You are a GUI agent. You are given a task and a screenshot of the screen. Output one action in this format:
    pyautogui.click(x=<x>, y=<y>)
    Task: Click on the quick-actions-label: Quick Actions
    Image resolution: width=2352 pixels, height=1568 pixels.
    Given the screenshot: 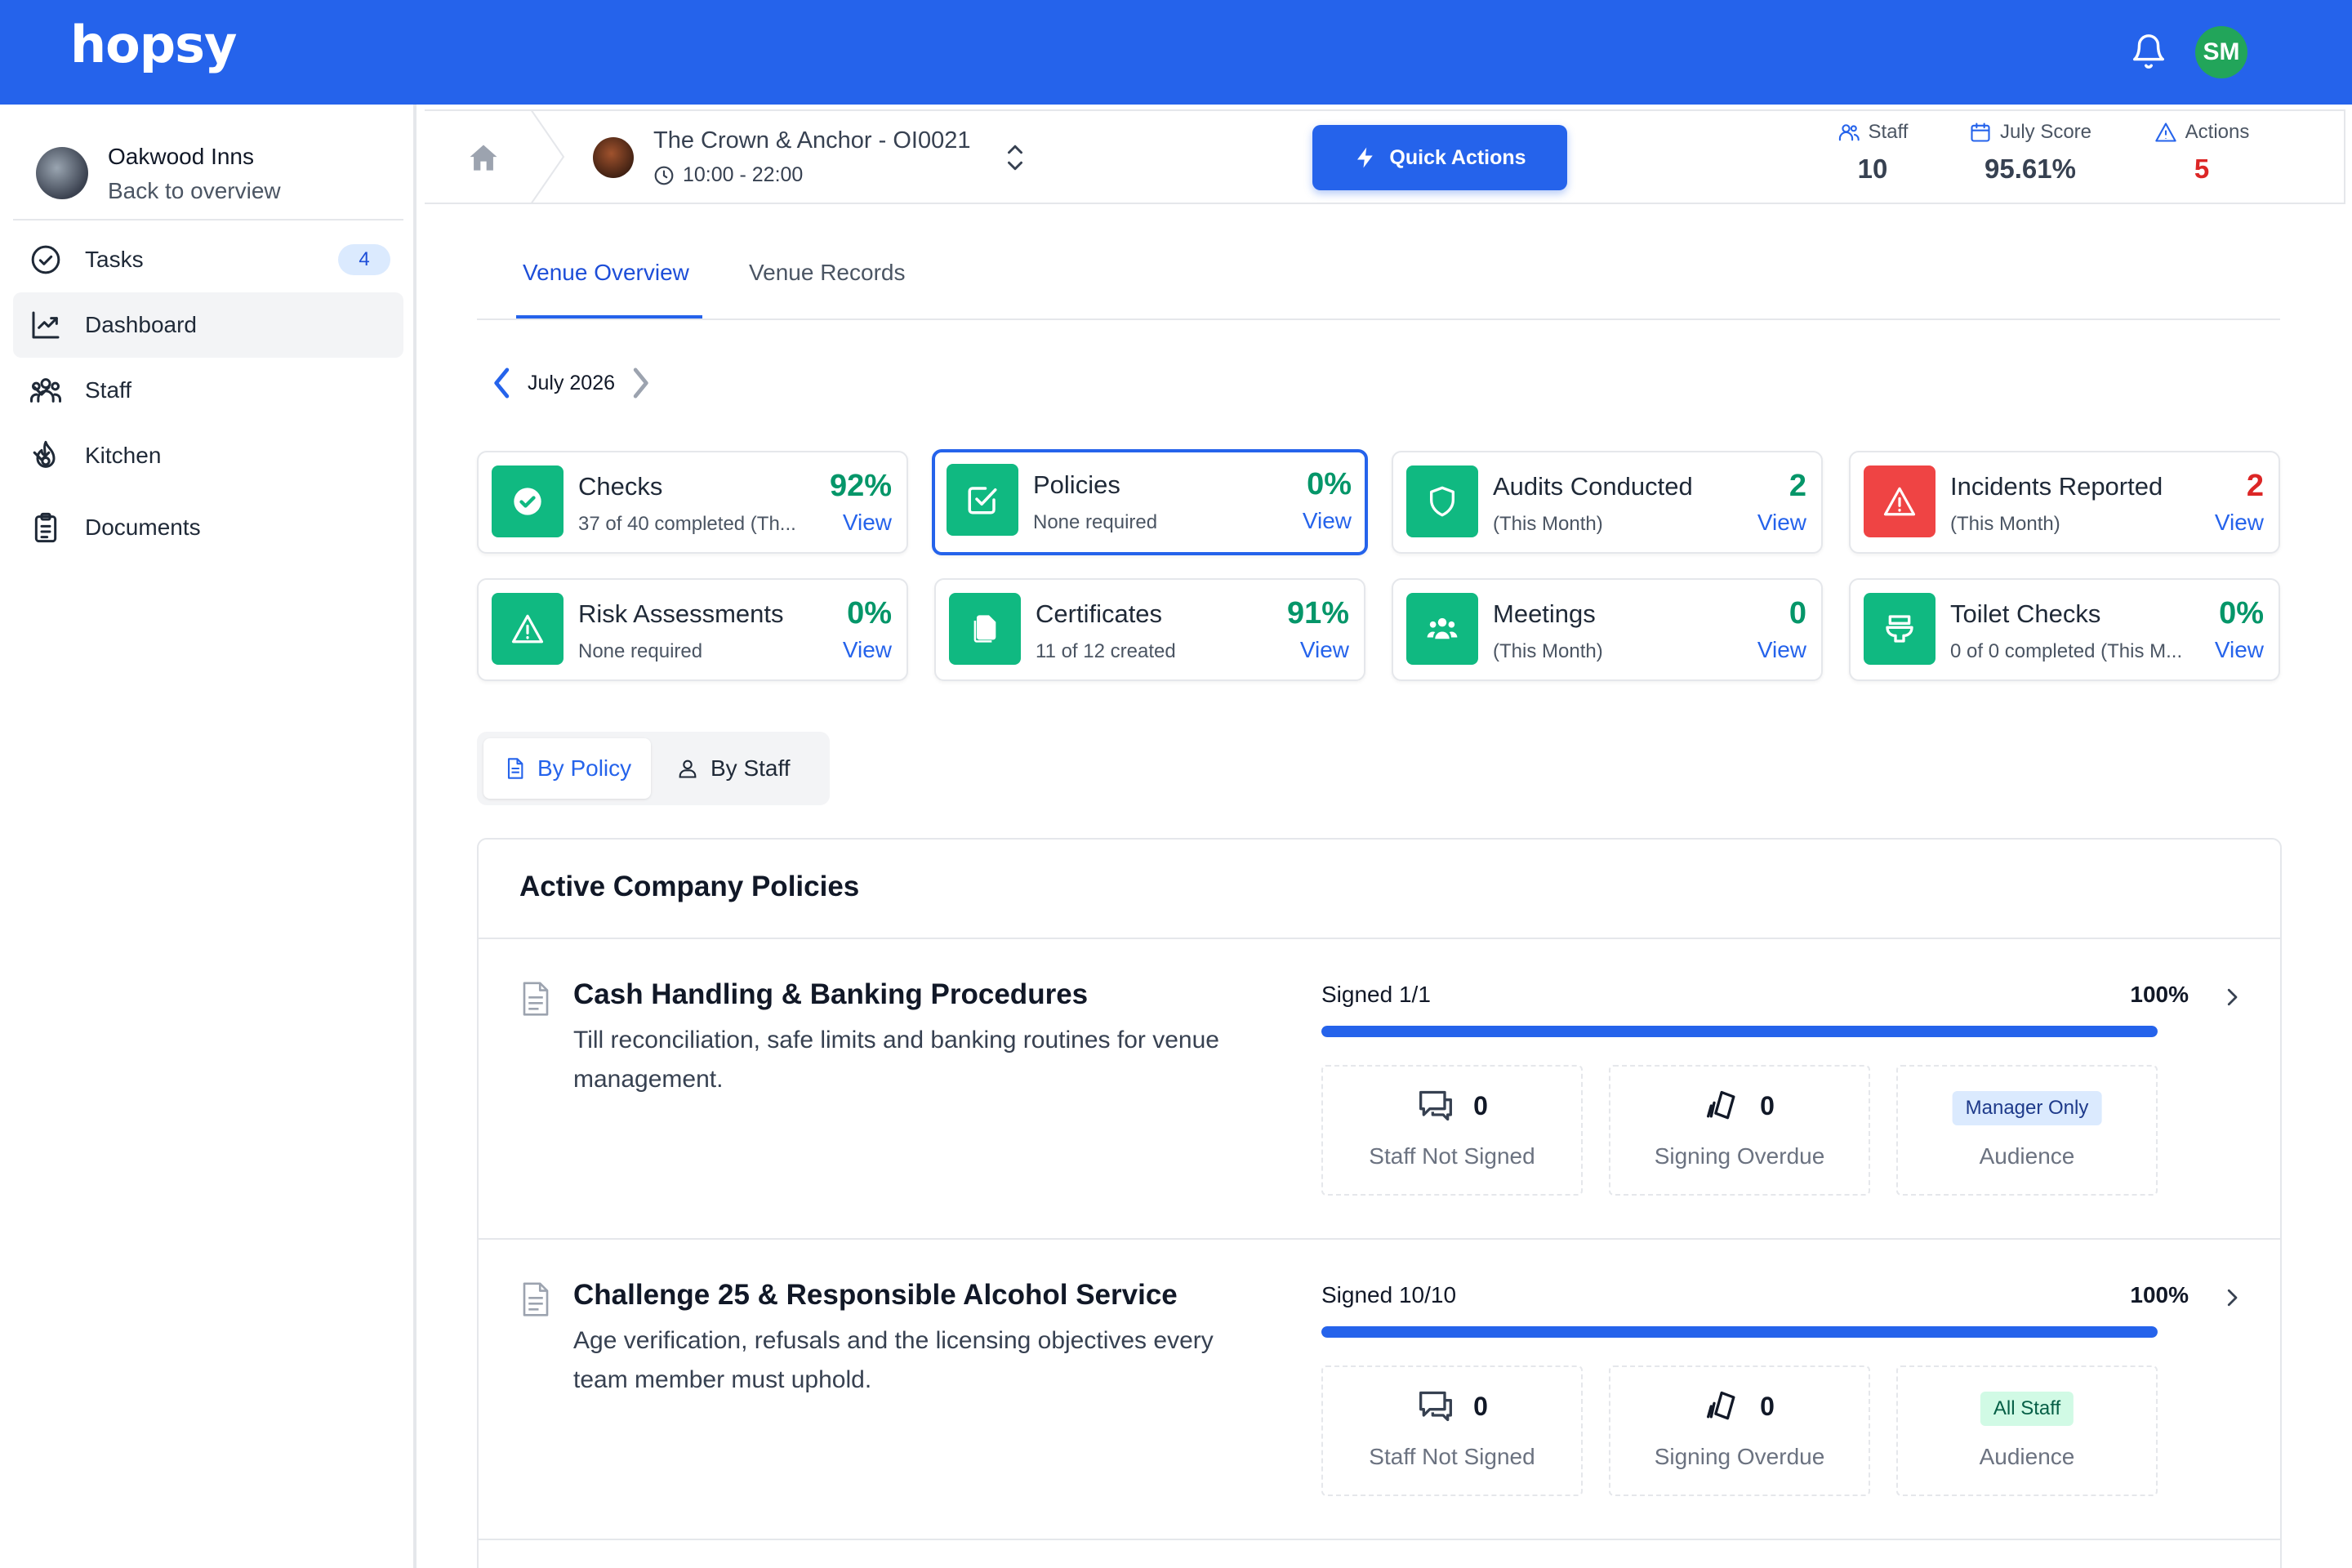 What is the action you would take?
    pyautogui.click(x=1457, y=157)
    